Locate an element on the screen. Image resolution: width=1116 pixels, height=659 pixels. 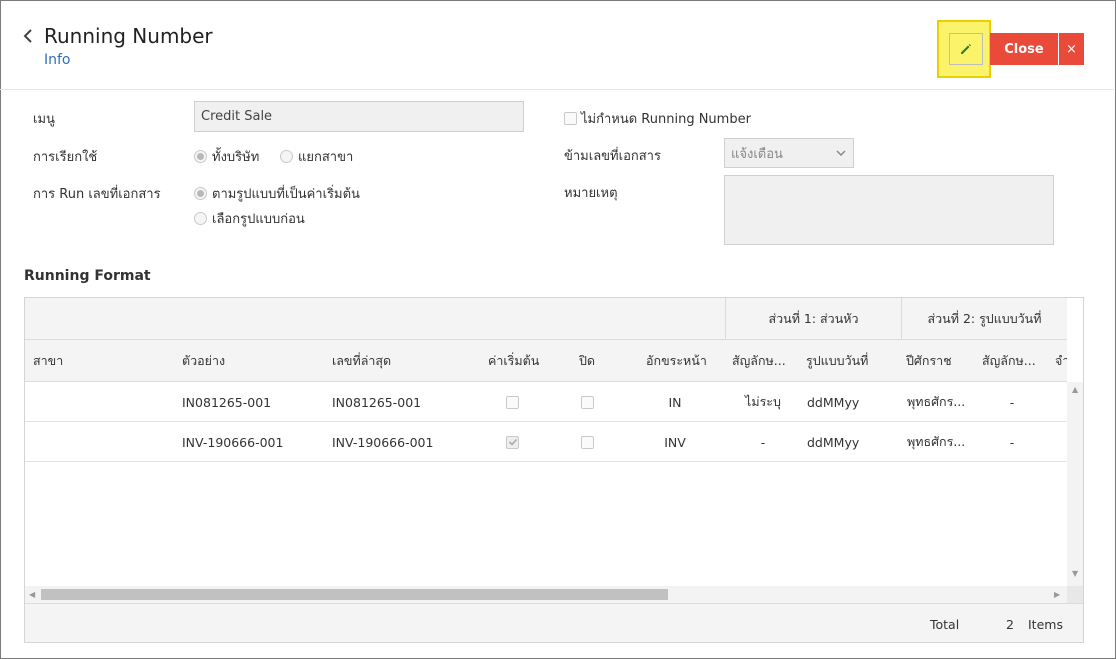
col-prefix: อักขระหน้า is located at coordinates (683, 361).